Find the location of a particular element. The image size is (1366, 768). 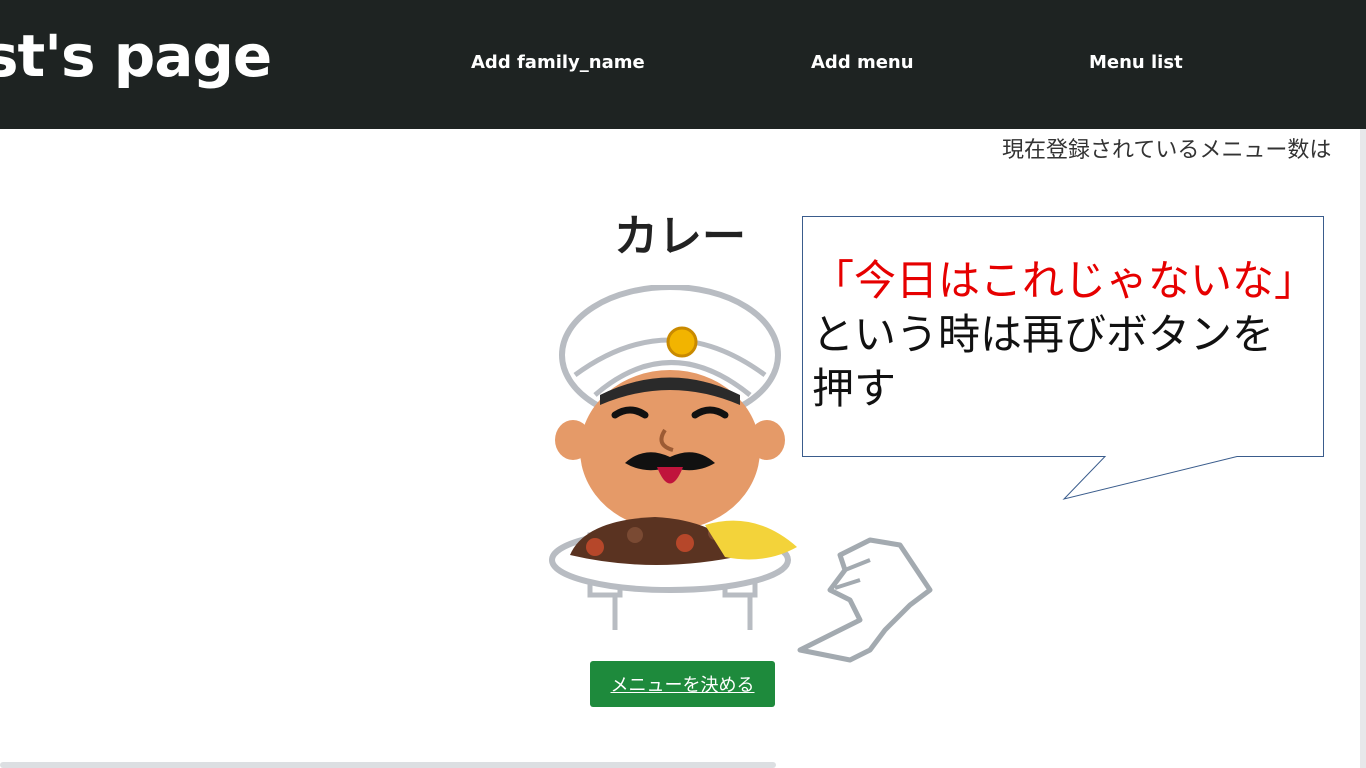

annotation-callout: 「今日はこれじゃないな」 という時は再びボタンを押す is located at coordinates (1064, 361).